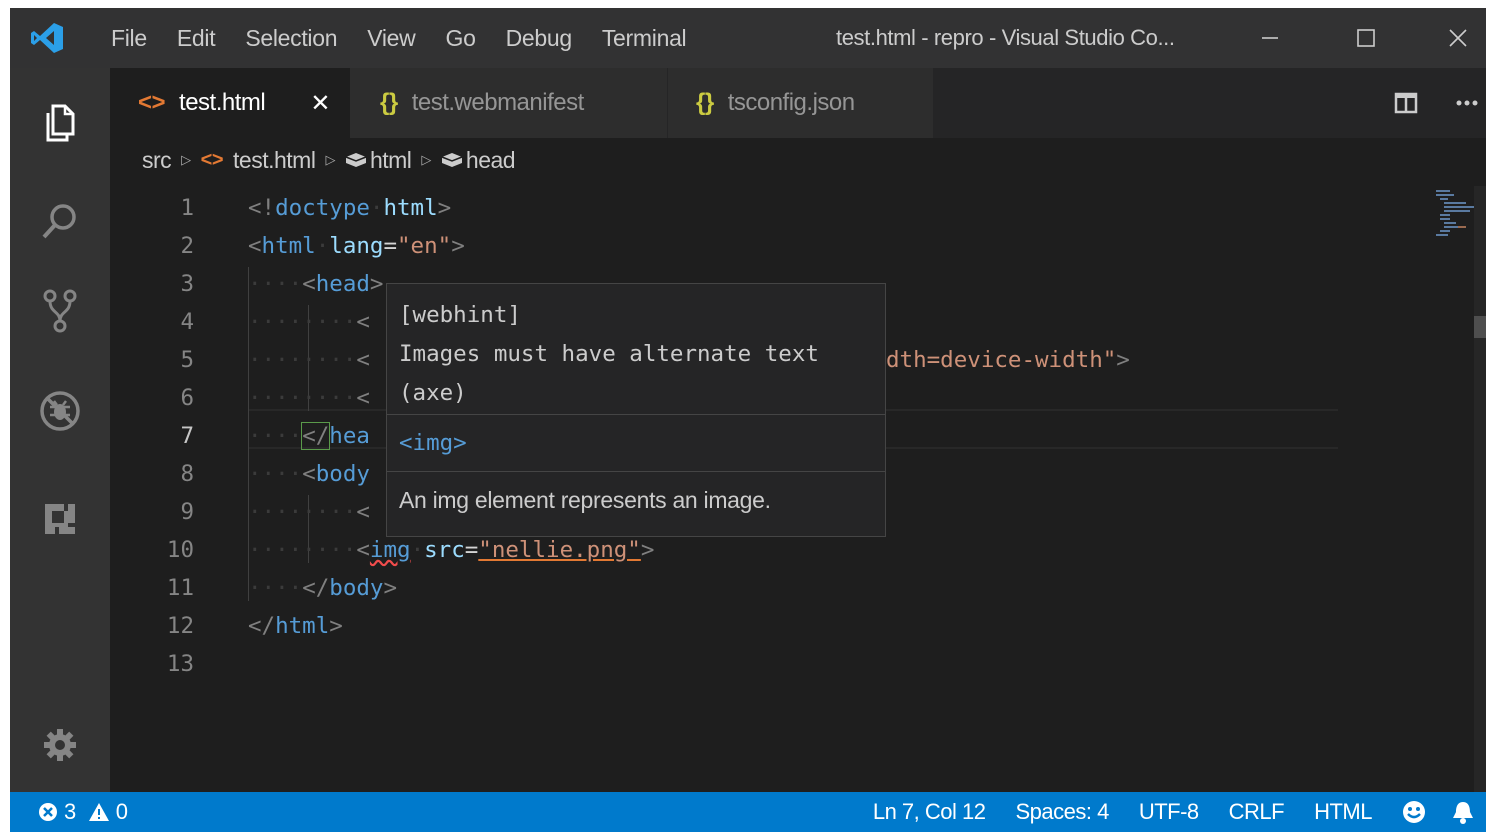 This screenshot has width=1491, height=832. What do you see at coordinates (1414, 812) in the screenshot?
I see `feedback-smiley-icon` at bounding box center [1414, 812].